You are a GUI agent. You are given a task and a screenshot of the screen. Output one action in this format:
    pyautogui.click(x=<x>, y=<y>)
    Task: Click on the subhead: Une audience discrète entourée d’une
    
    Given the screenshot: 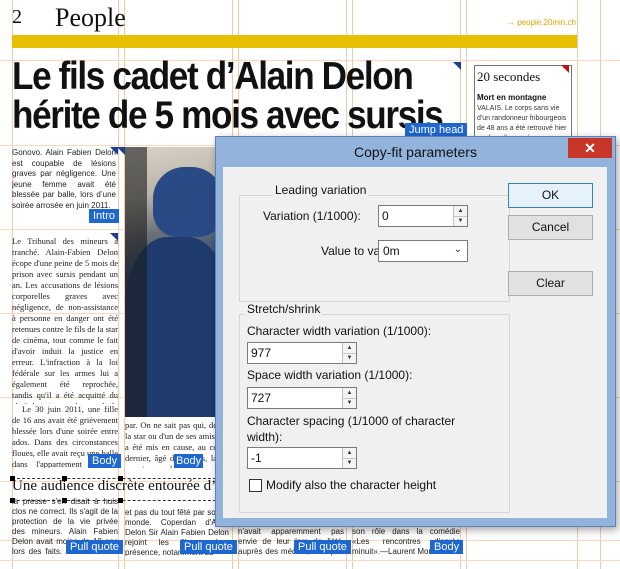 What is the action you would take?
    pyautogui.click(x=125, y=486)
    